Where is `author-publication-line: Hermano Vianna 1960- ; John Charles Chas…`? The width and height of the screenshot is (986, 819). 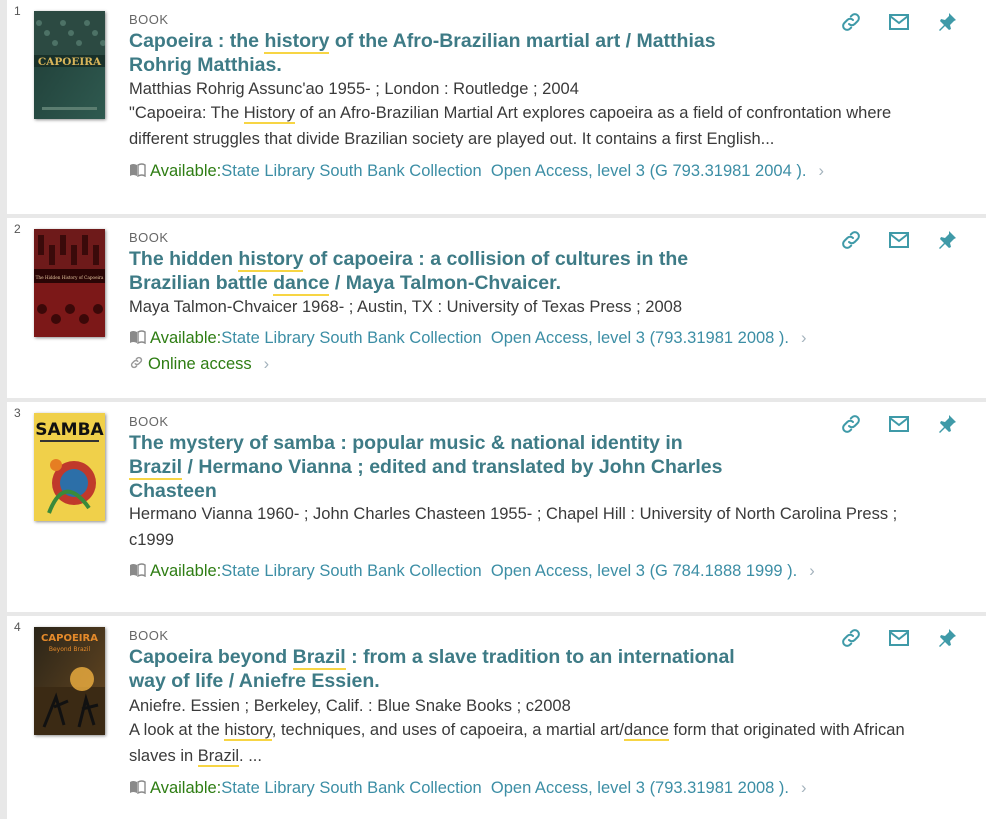 author-publication-line: Hermano Vianna 1960- ; John Charles Chas… is located at coordinates (513, 527).